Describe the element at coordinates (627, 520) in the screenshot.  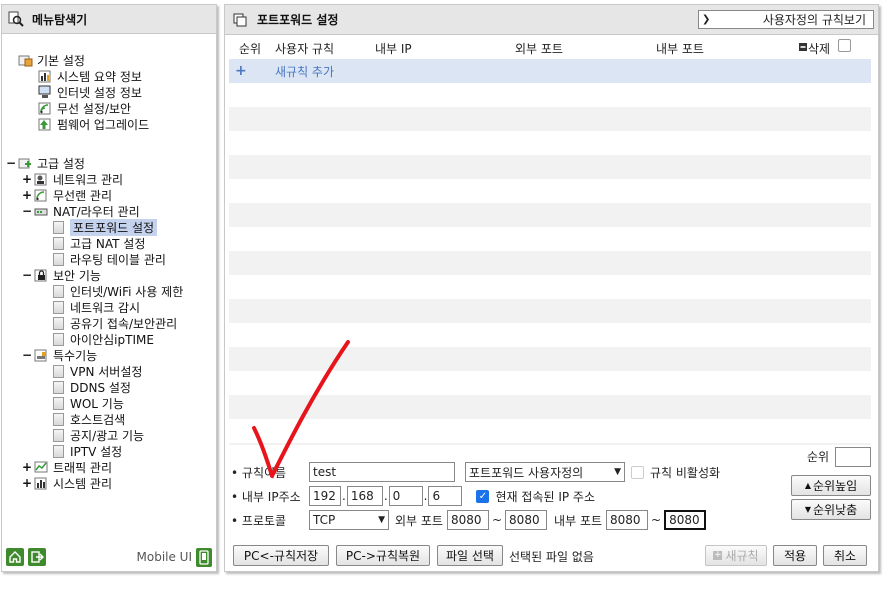
I see `internal-port-from: 8080` at that location.